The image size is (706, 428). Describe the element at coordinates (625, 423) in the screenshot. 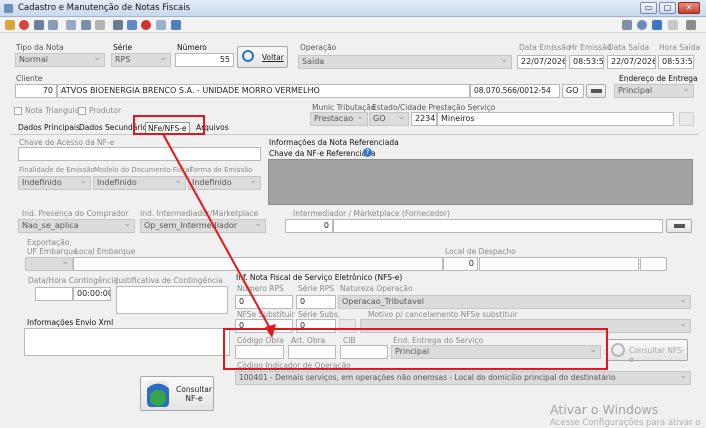

I see `windows-activation-subtitle: Acesse Configurações para ativar o` at that location.